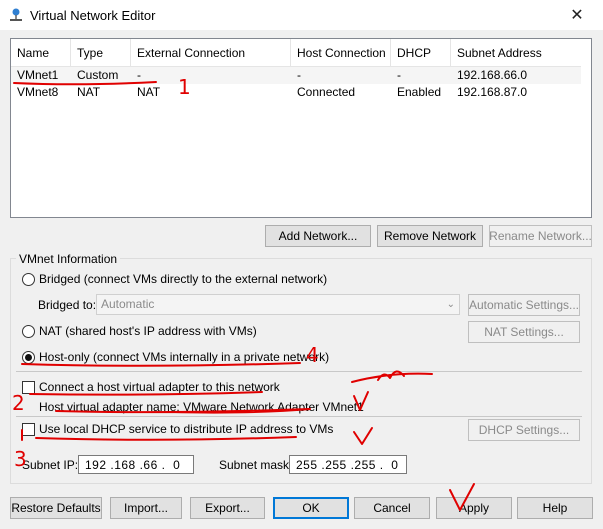 The image size is (603, 529). What do you see at coordinates (211, 53) in the screenshot?
I see `column-header-external: External Connection` at bounding box center [211, 53].